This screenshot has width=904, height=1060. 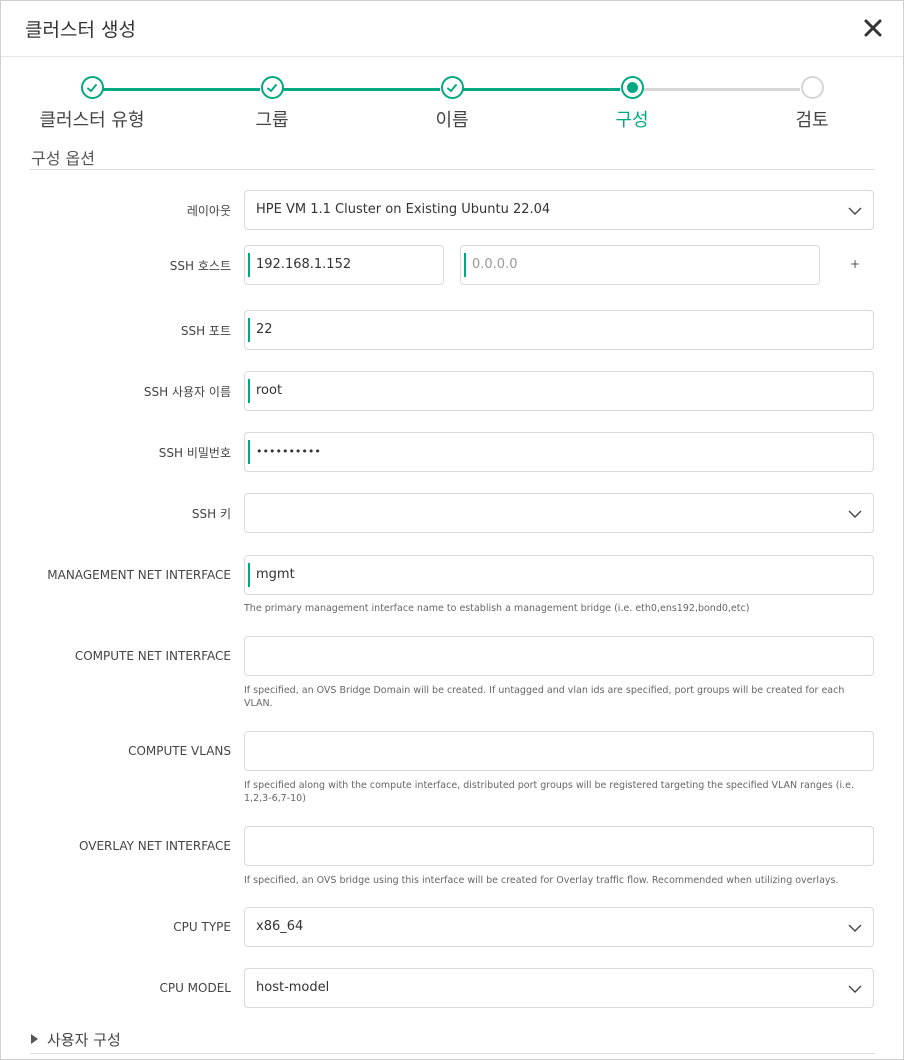 I want to click on compute-vlans-input, so click(x=559, y=751).